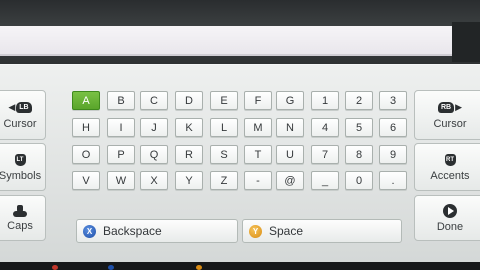 The height and width of the screenshot is (270, 480). What do you see at coordinates (86, 100) in the screenshot?
I see `key-a: A` at bounding box center [86, 100].